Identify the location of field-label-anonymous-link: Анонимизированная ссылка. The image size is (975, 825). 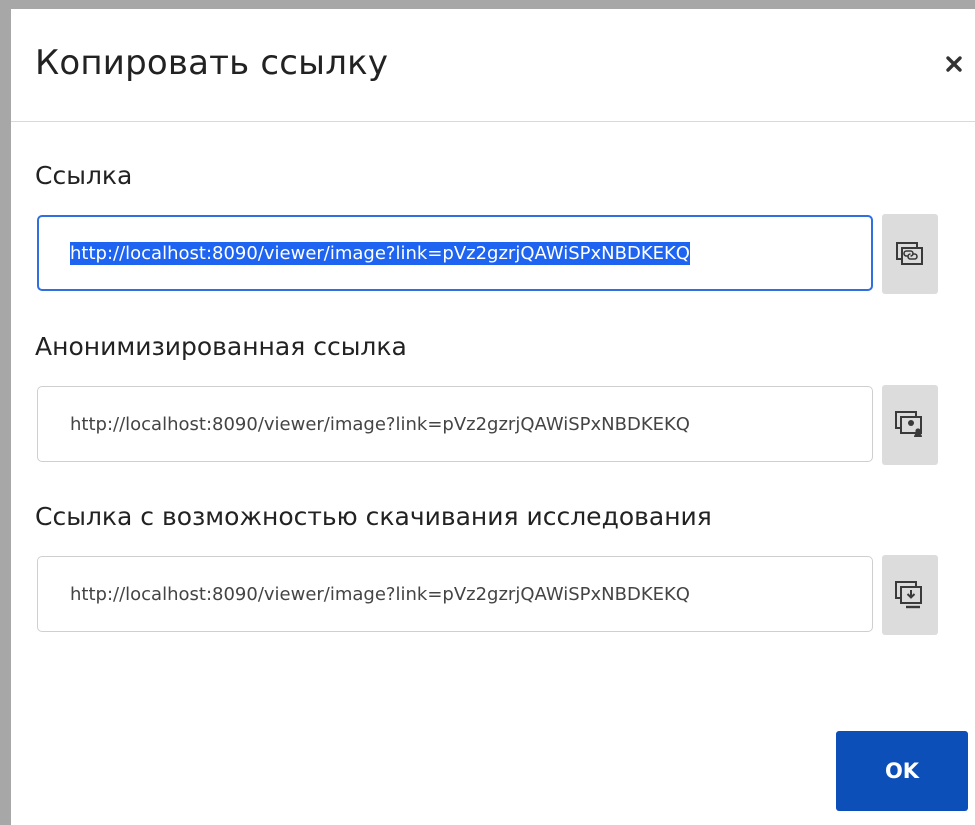
(221, 346).